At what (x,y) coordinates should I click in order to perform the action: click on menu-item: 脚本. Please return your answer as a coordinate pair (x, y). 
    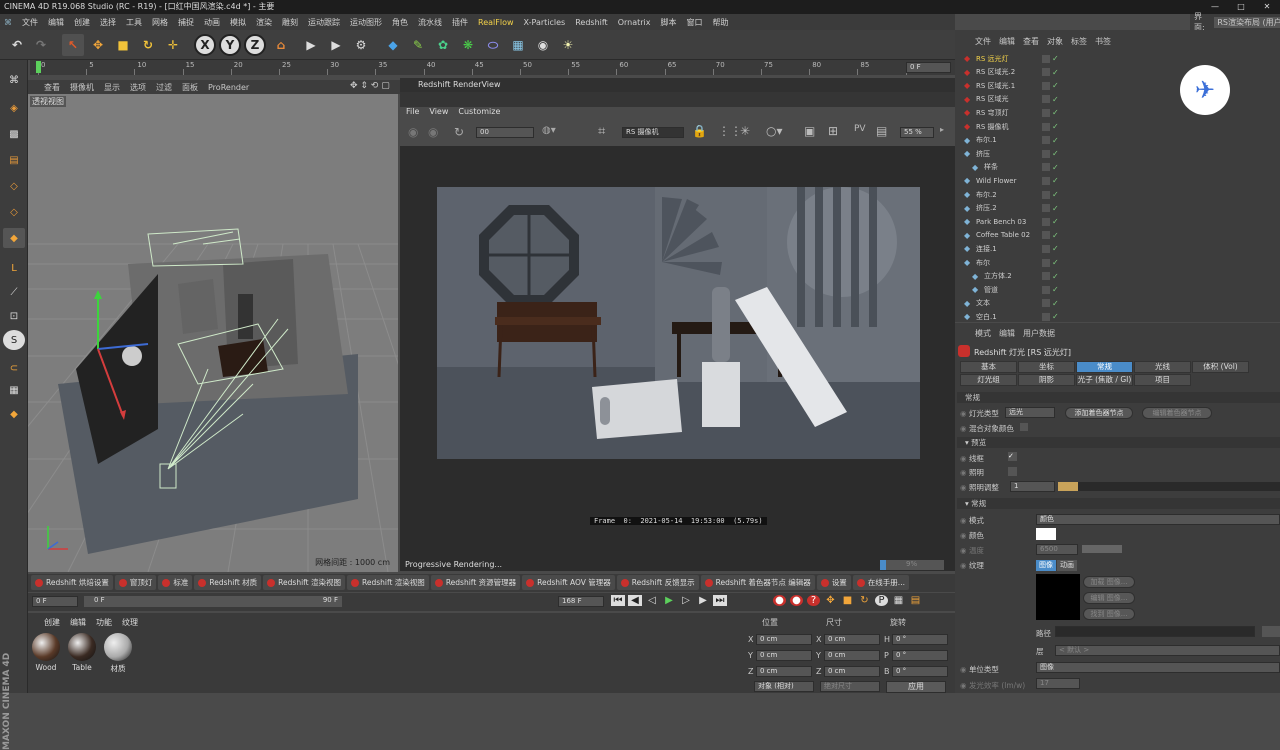
    Looking at the image, I should click on (669, 22).